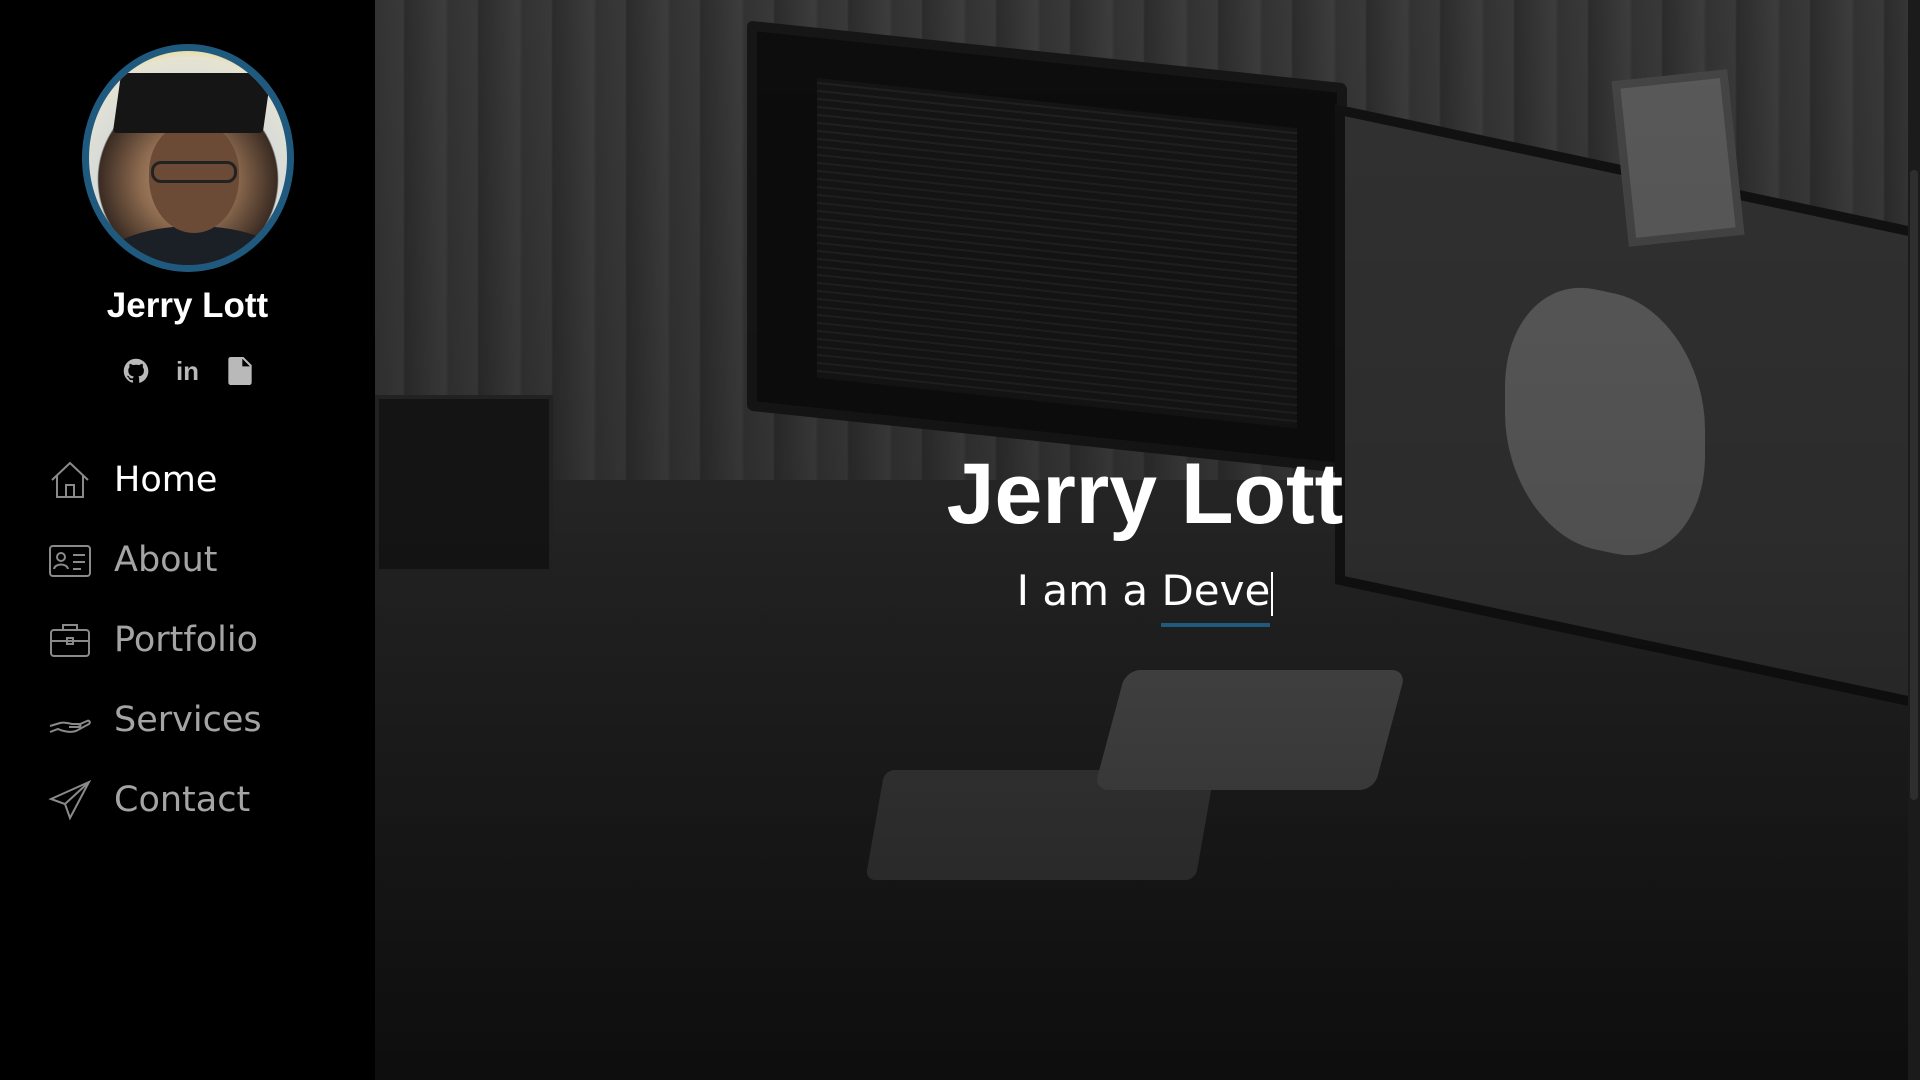 Image resolution: width=1920 pixels, height=1080 pixels. What do you see at coordinates (194, 172) in the screenshot?
I see `avatar-glasses` at bounding box center [194, 172].